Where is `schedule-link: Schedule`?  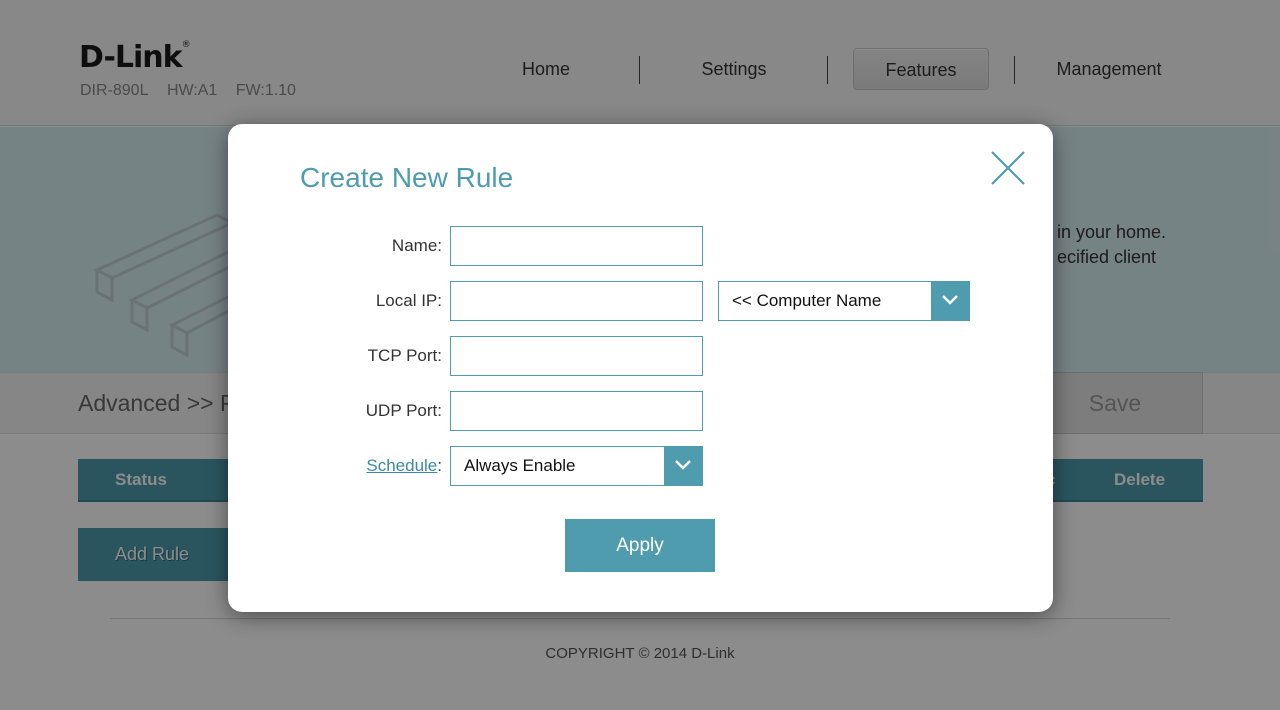 schedule-link: Schedule is located at coordinates (401, 465).